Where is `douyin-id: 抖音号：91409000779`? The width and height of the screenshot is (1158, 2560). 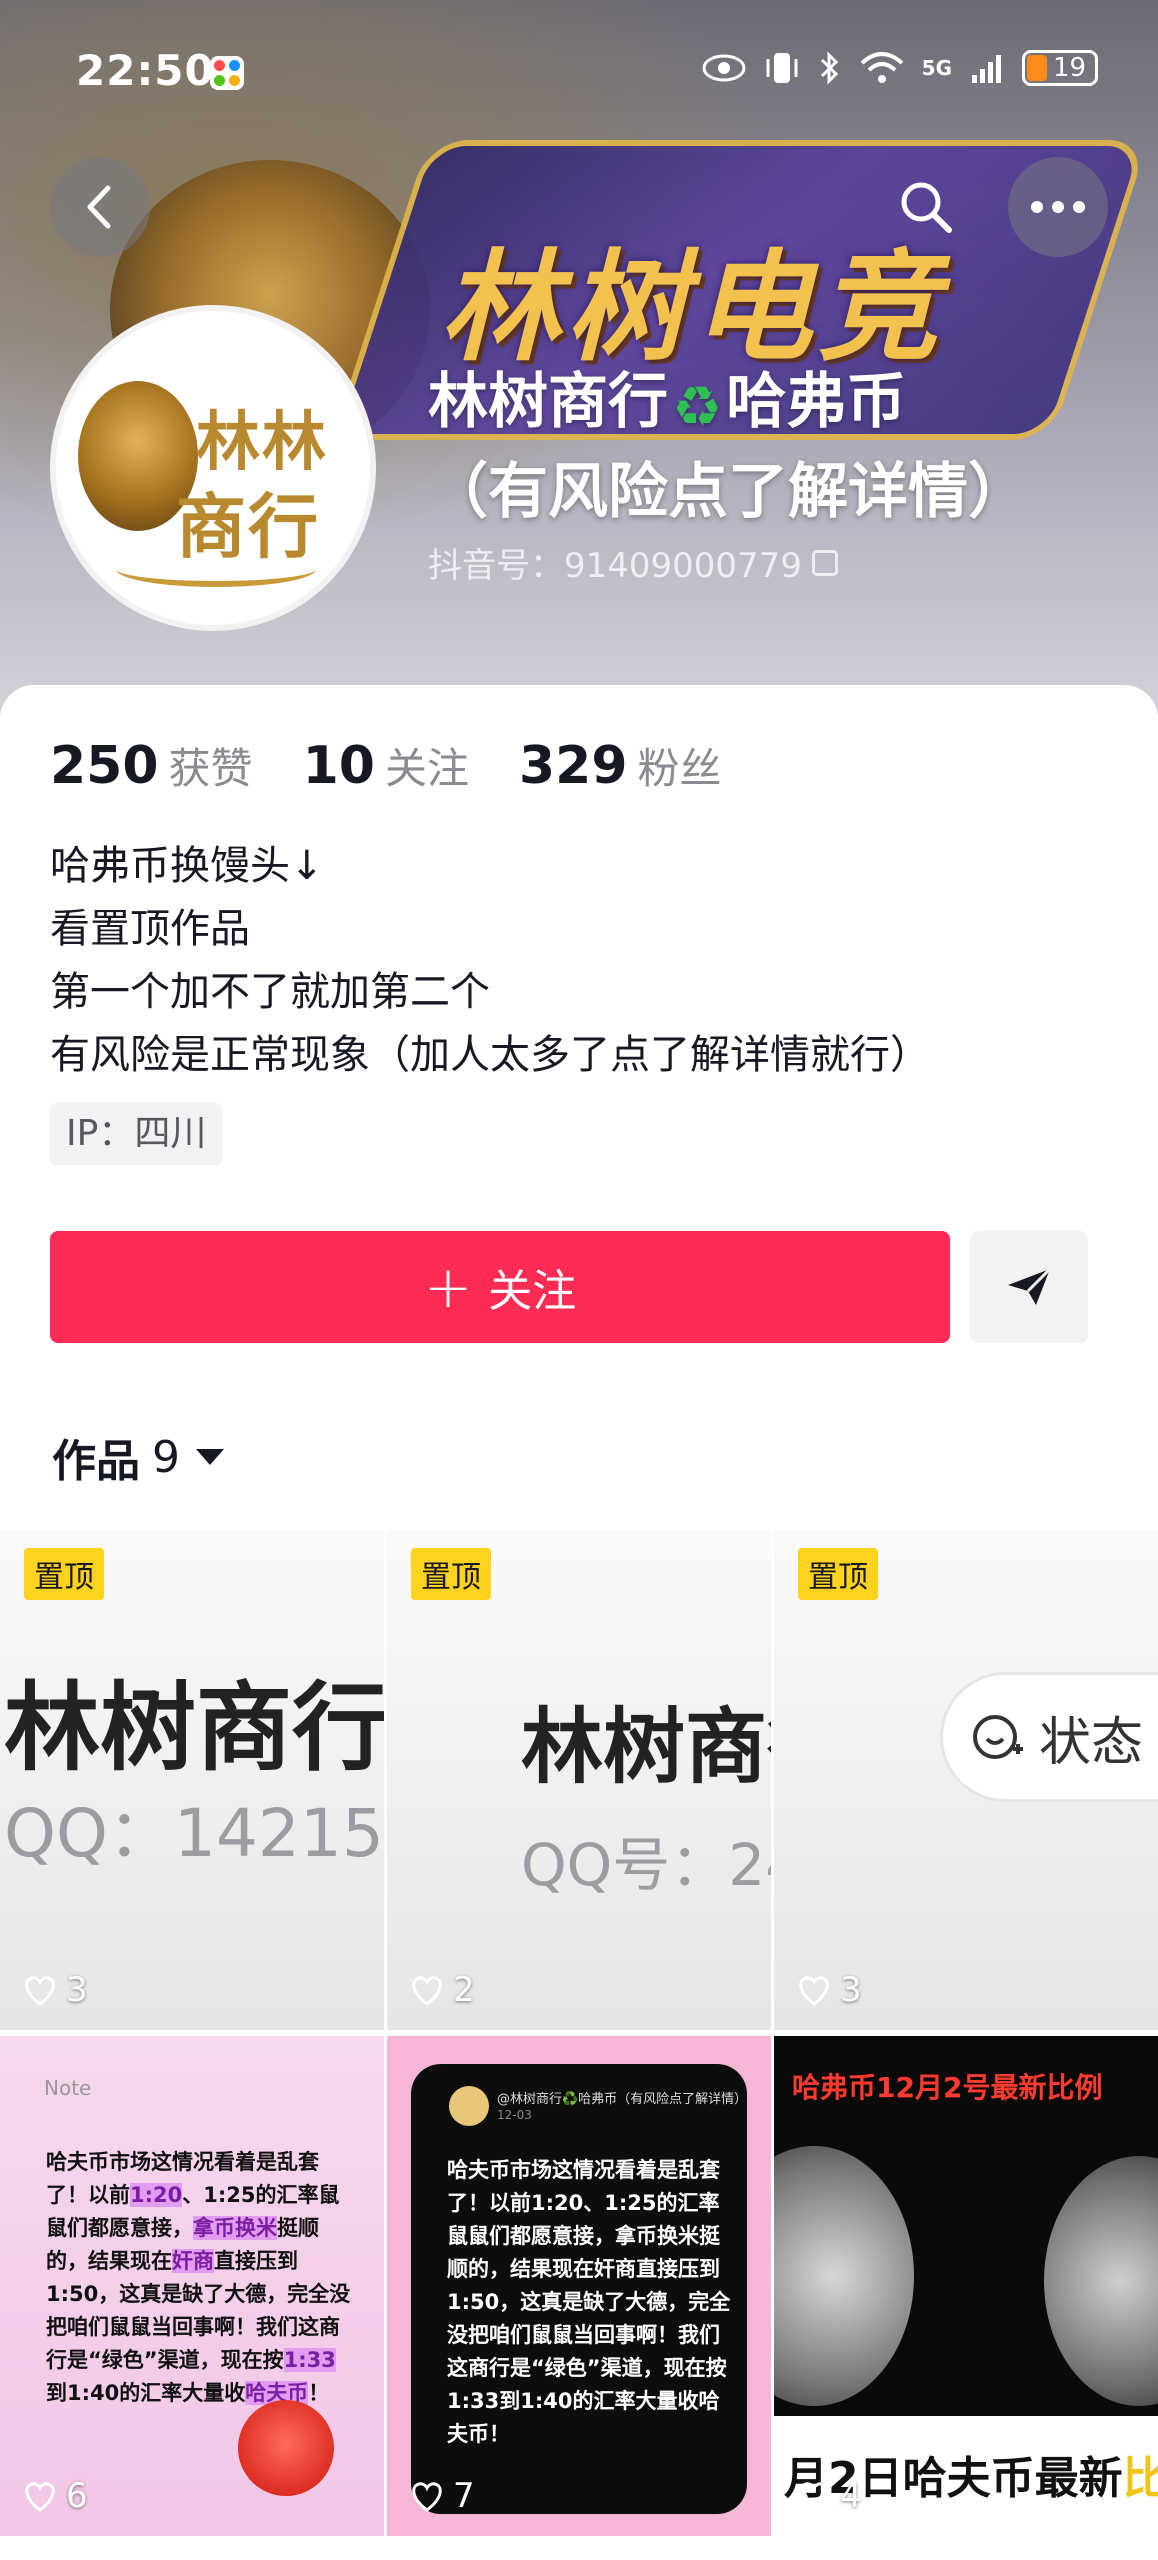 douyin-id: 抖音号：91409000779 is located at coordinates (633, 562).